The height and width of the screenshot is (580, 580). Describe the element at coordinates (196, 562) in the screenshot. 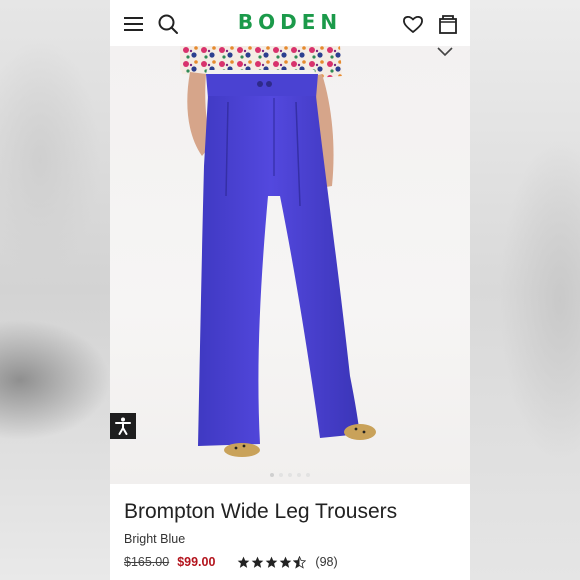

I see `sale-price: $99.00` at that location.